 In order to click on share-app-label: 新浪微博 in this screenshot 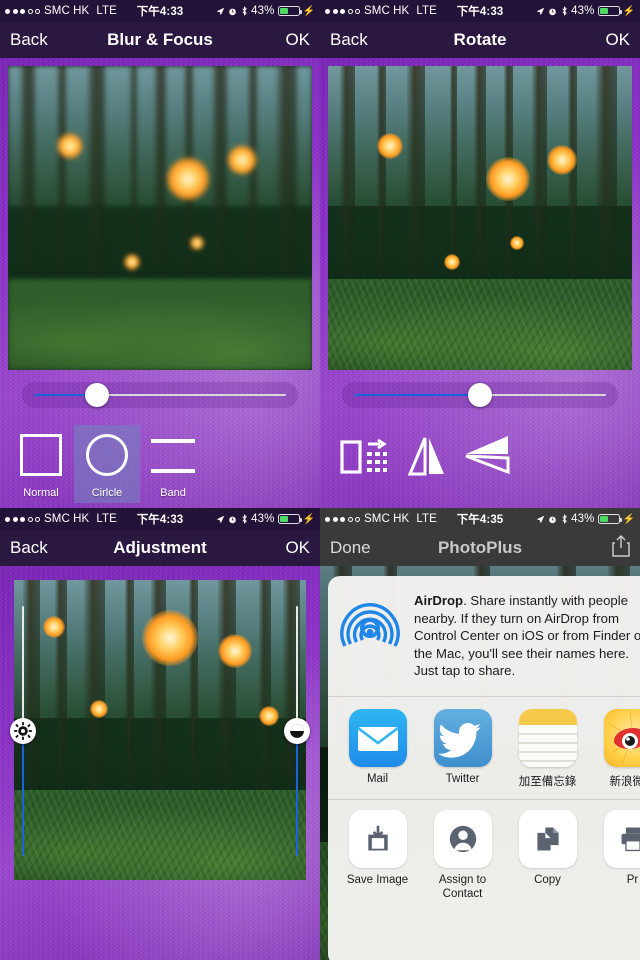, I will do `click(624, 781)`.